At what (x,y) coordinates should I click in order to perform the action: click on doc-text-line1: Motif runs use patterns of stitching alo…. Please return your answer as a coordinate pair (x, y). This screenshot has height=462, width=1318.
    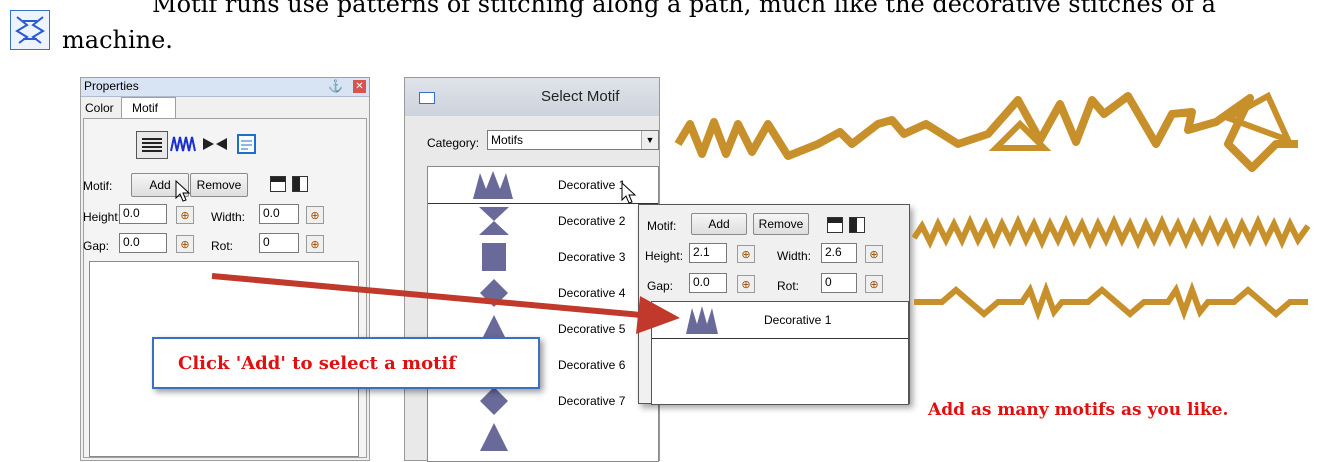
    Looking at the image, I should click on (684, 9).